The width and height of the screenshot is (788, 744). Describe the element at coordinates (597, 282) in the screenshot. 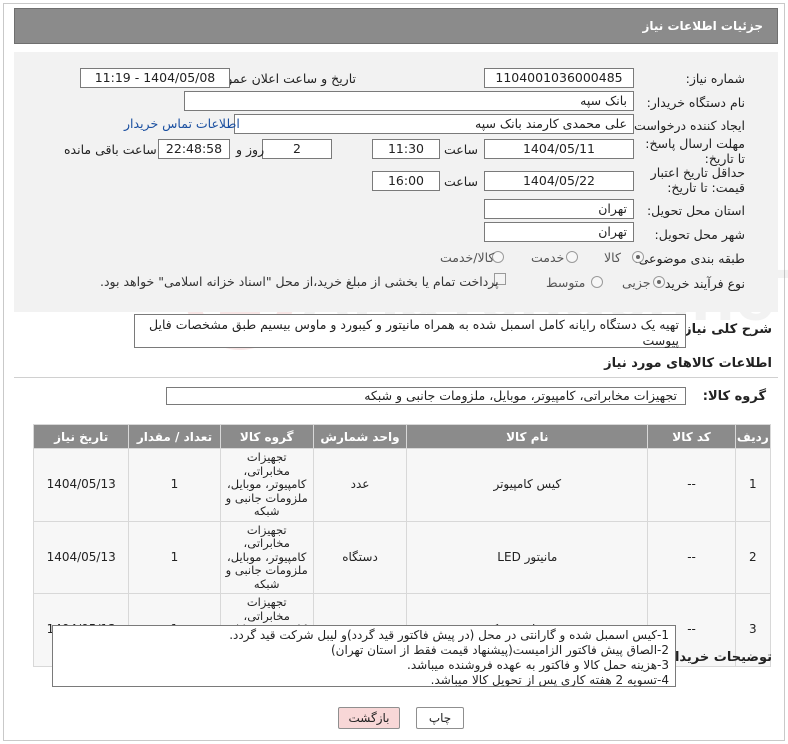

I see `purchase-radio-medium` at that location.